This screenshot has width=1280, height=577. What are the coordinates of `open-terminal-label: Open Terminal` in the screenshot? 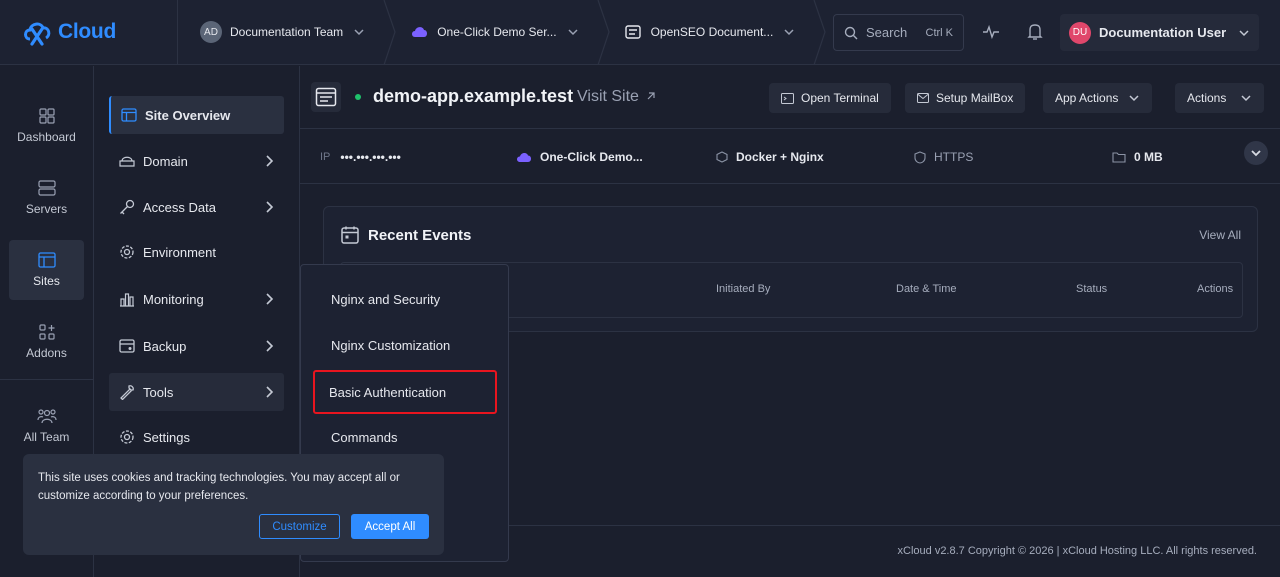 It's located at (840, 98).